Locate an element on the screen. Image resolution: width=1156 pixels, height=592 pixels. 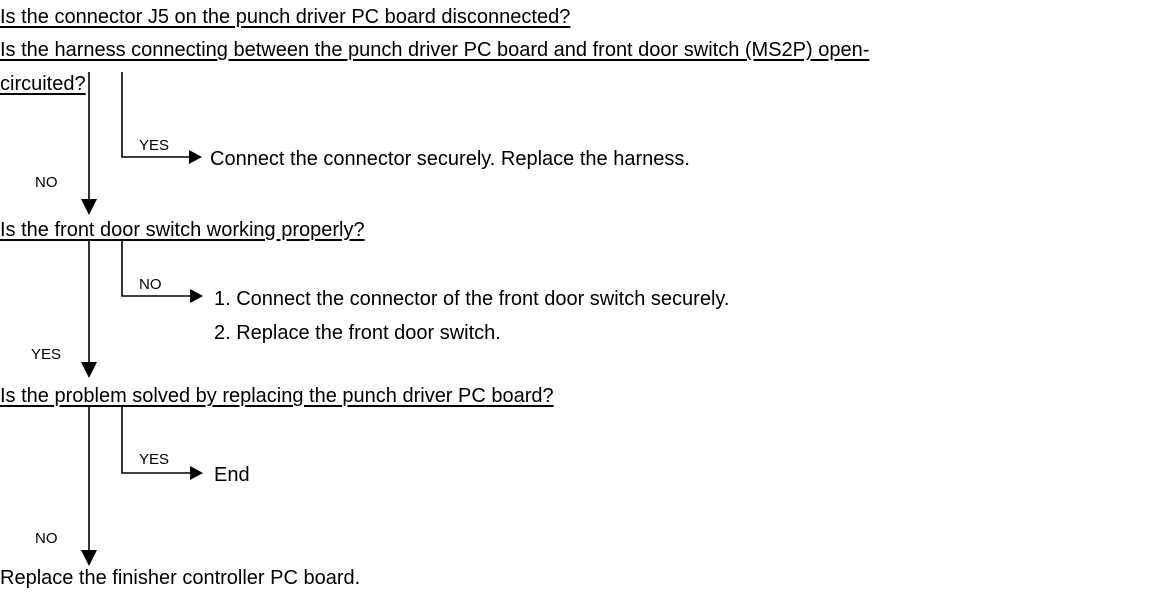
branch-label-no-2: NO is located at coordinates (150, 284).